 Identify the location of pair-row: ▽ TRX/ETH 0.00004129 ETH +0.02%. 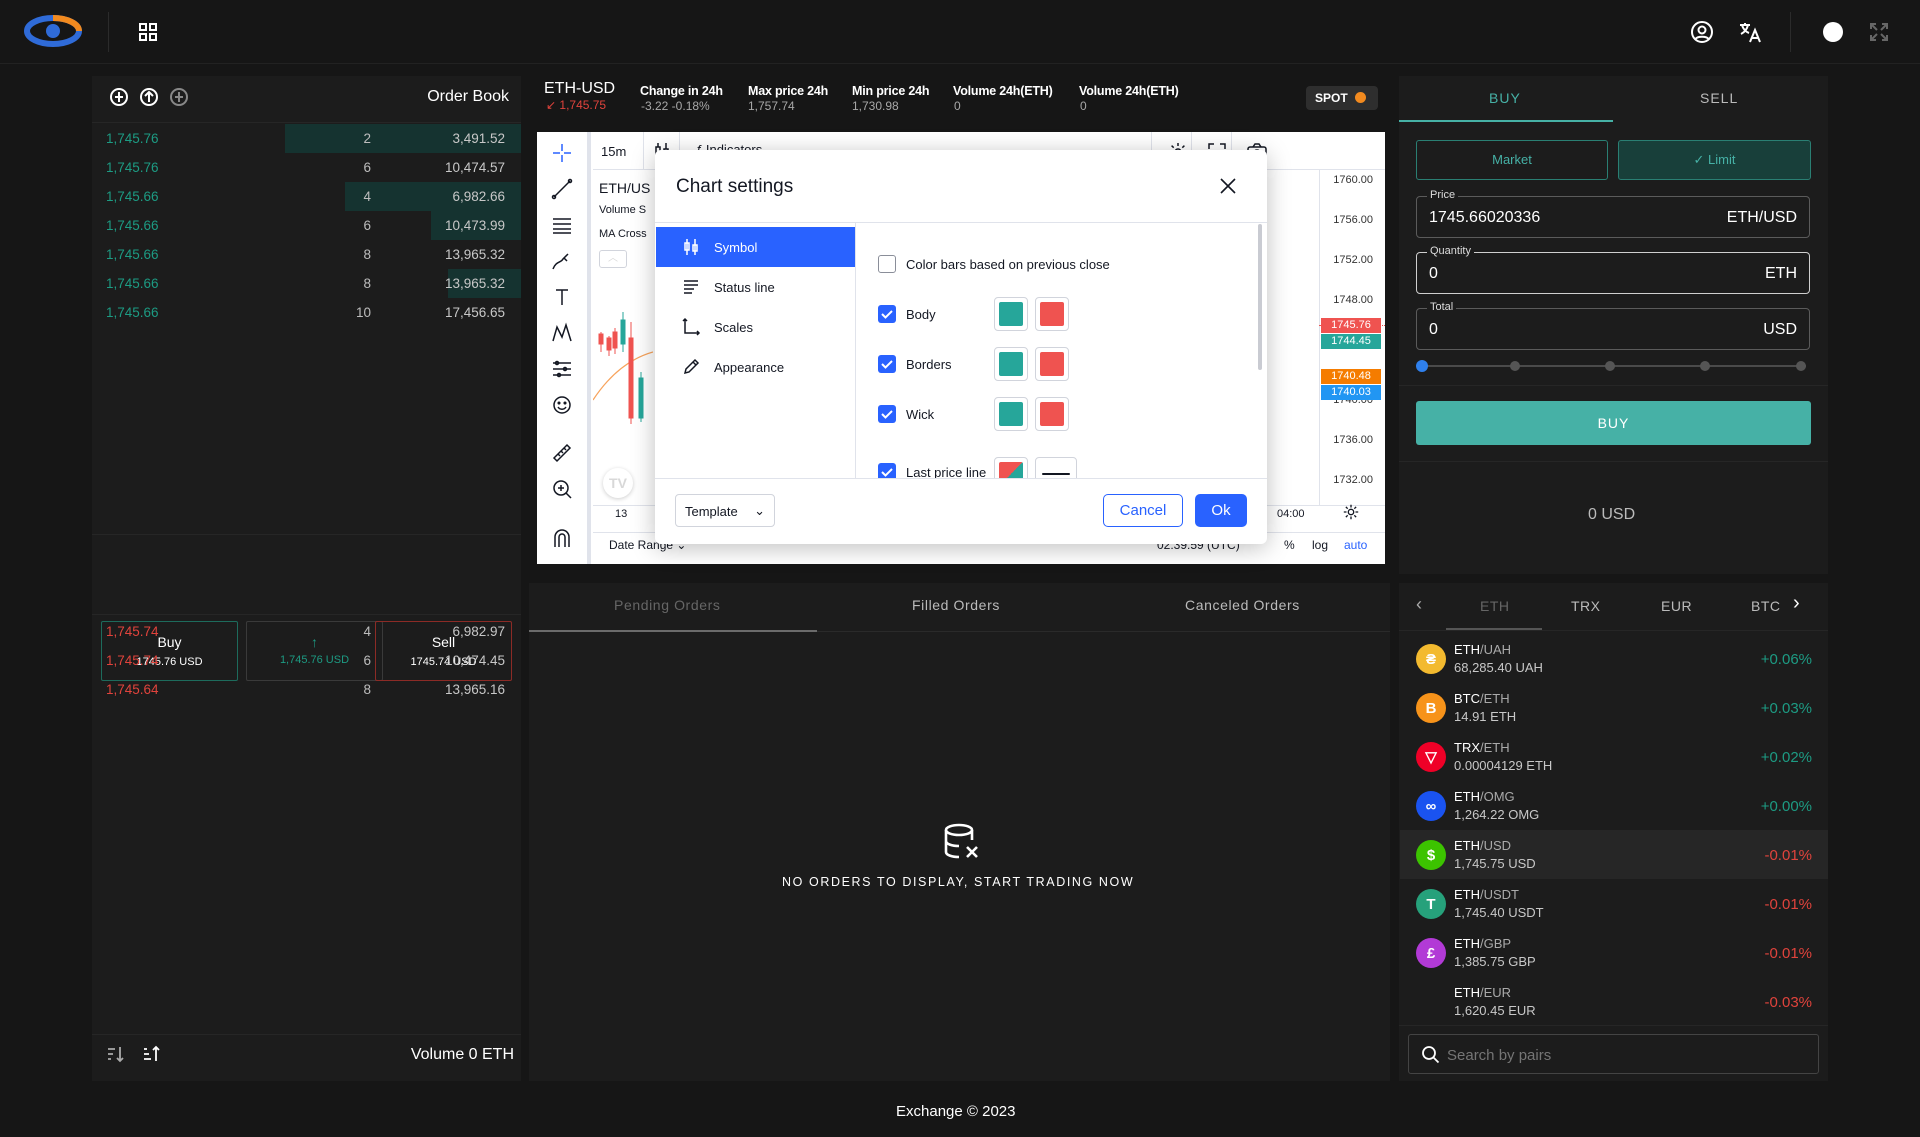
(1614, 756).